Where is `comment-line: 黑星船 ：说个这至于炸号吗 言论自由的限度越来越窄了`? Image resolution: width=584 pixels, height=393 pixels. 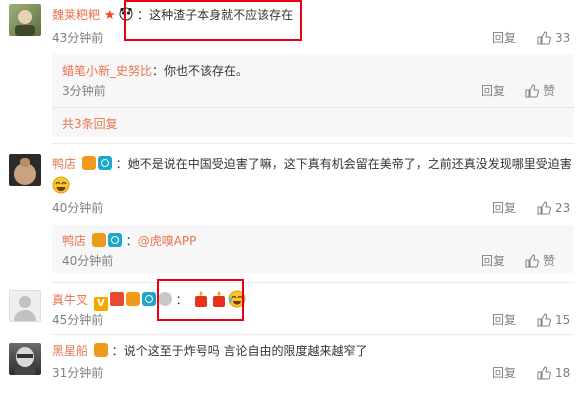
comment-line: 黑星船 ：说个这至于炸号吗 言论自由的限度越来越窄了 is located at coordinates (210, 351).